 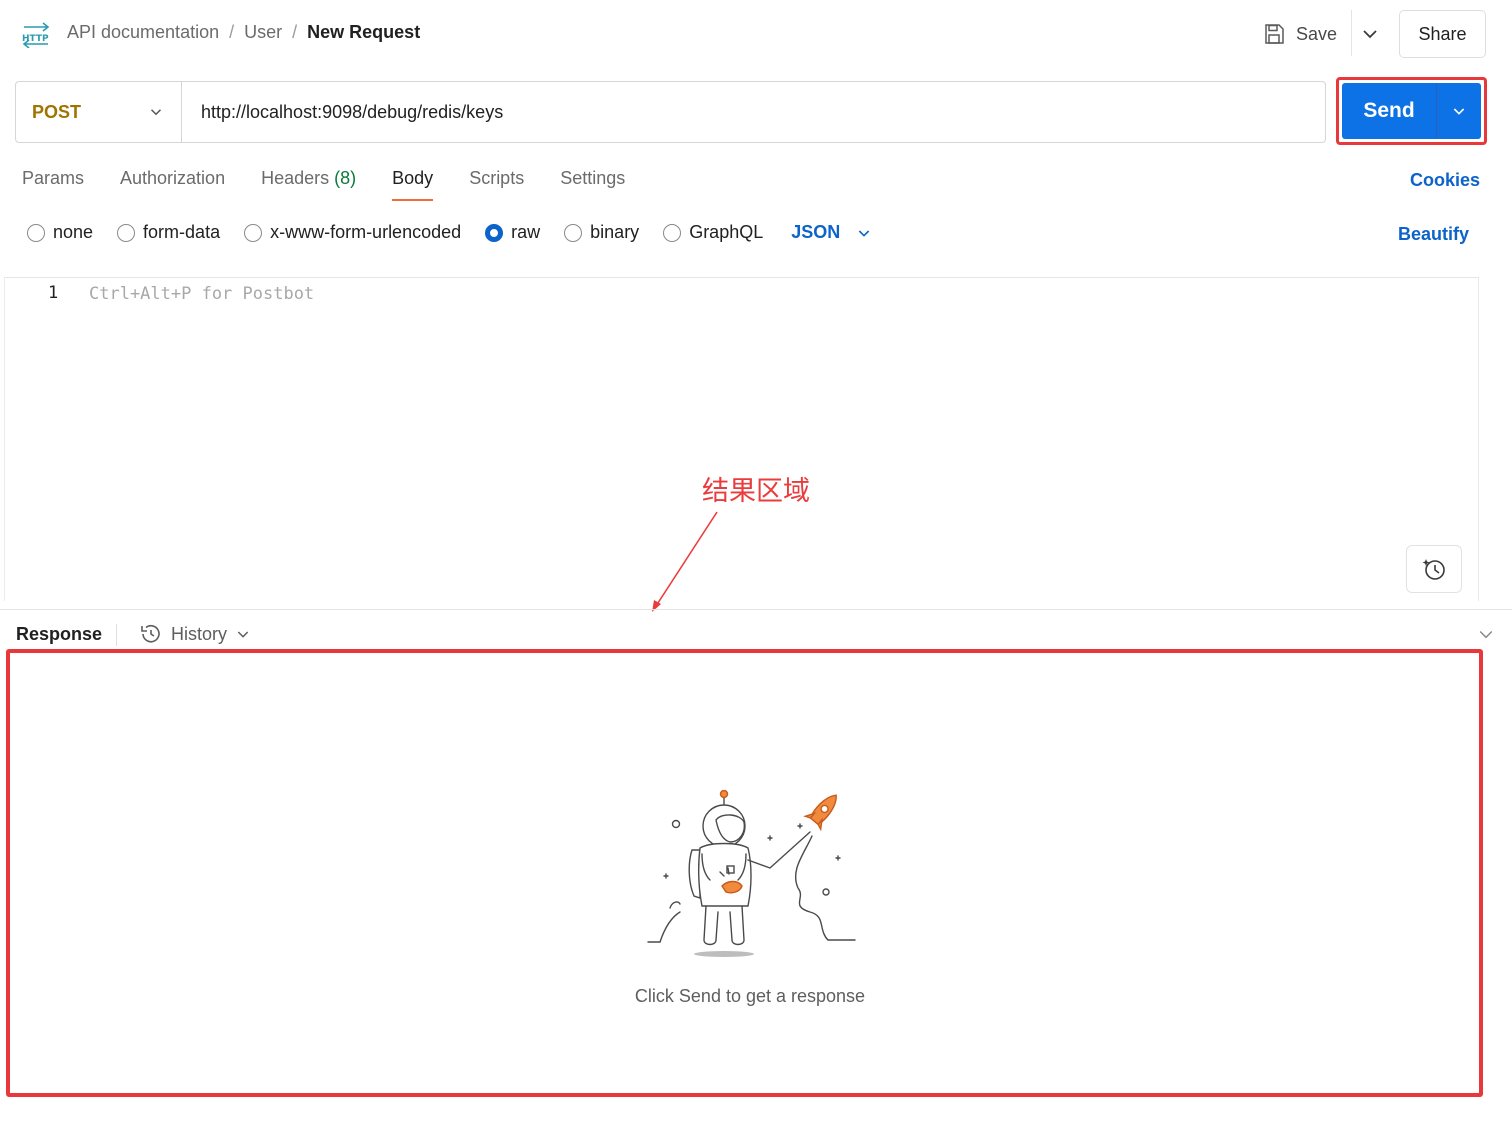 I want to click on request-bar: POST, so click(x=670, y=112).